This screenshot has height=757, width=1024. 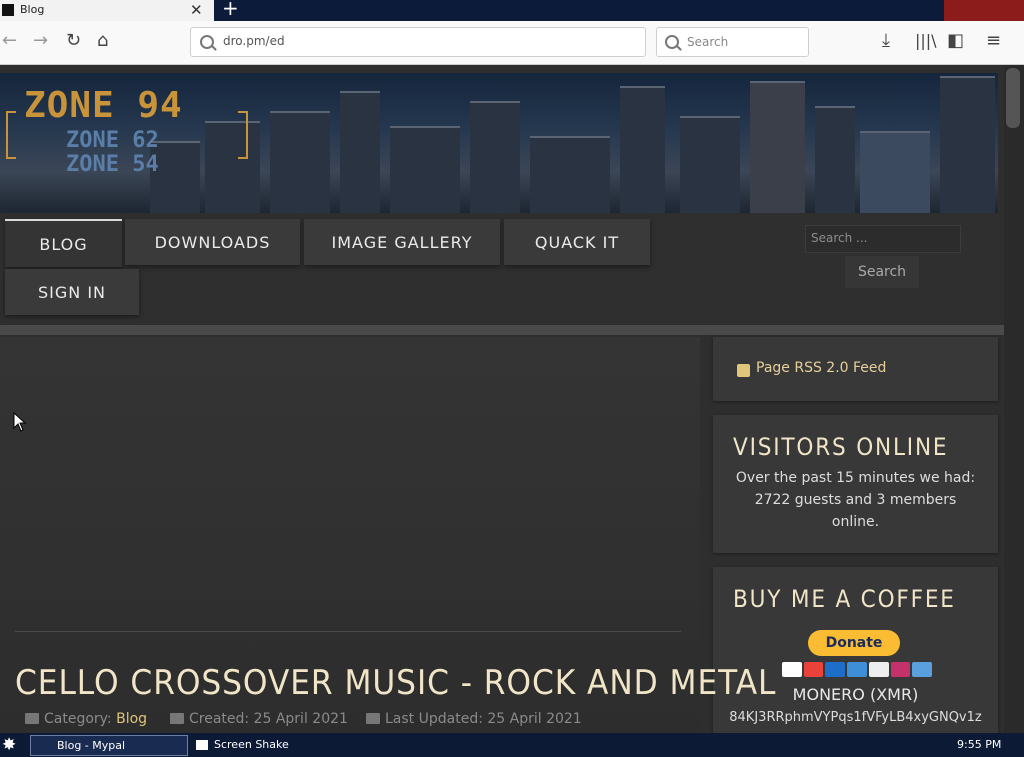 What do you see at coordinates (251, 744) in the screenshot?
I see `taskbar-label: Screen Shake` at bounding box center [251, 744].